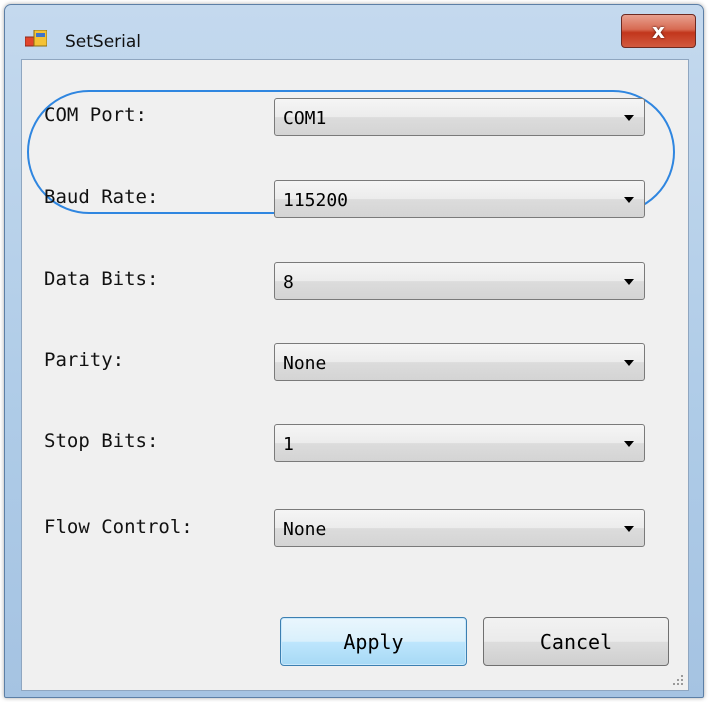 The image size is (709, 702). Describe the element at coordinates (316, 200) in the screenshot. I see `baud-rate-value: 115200` at that location.